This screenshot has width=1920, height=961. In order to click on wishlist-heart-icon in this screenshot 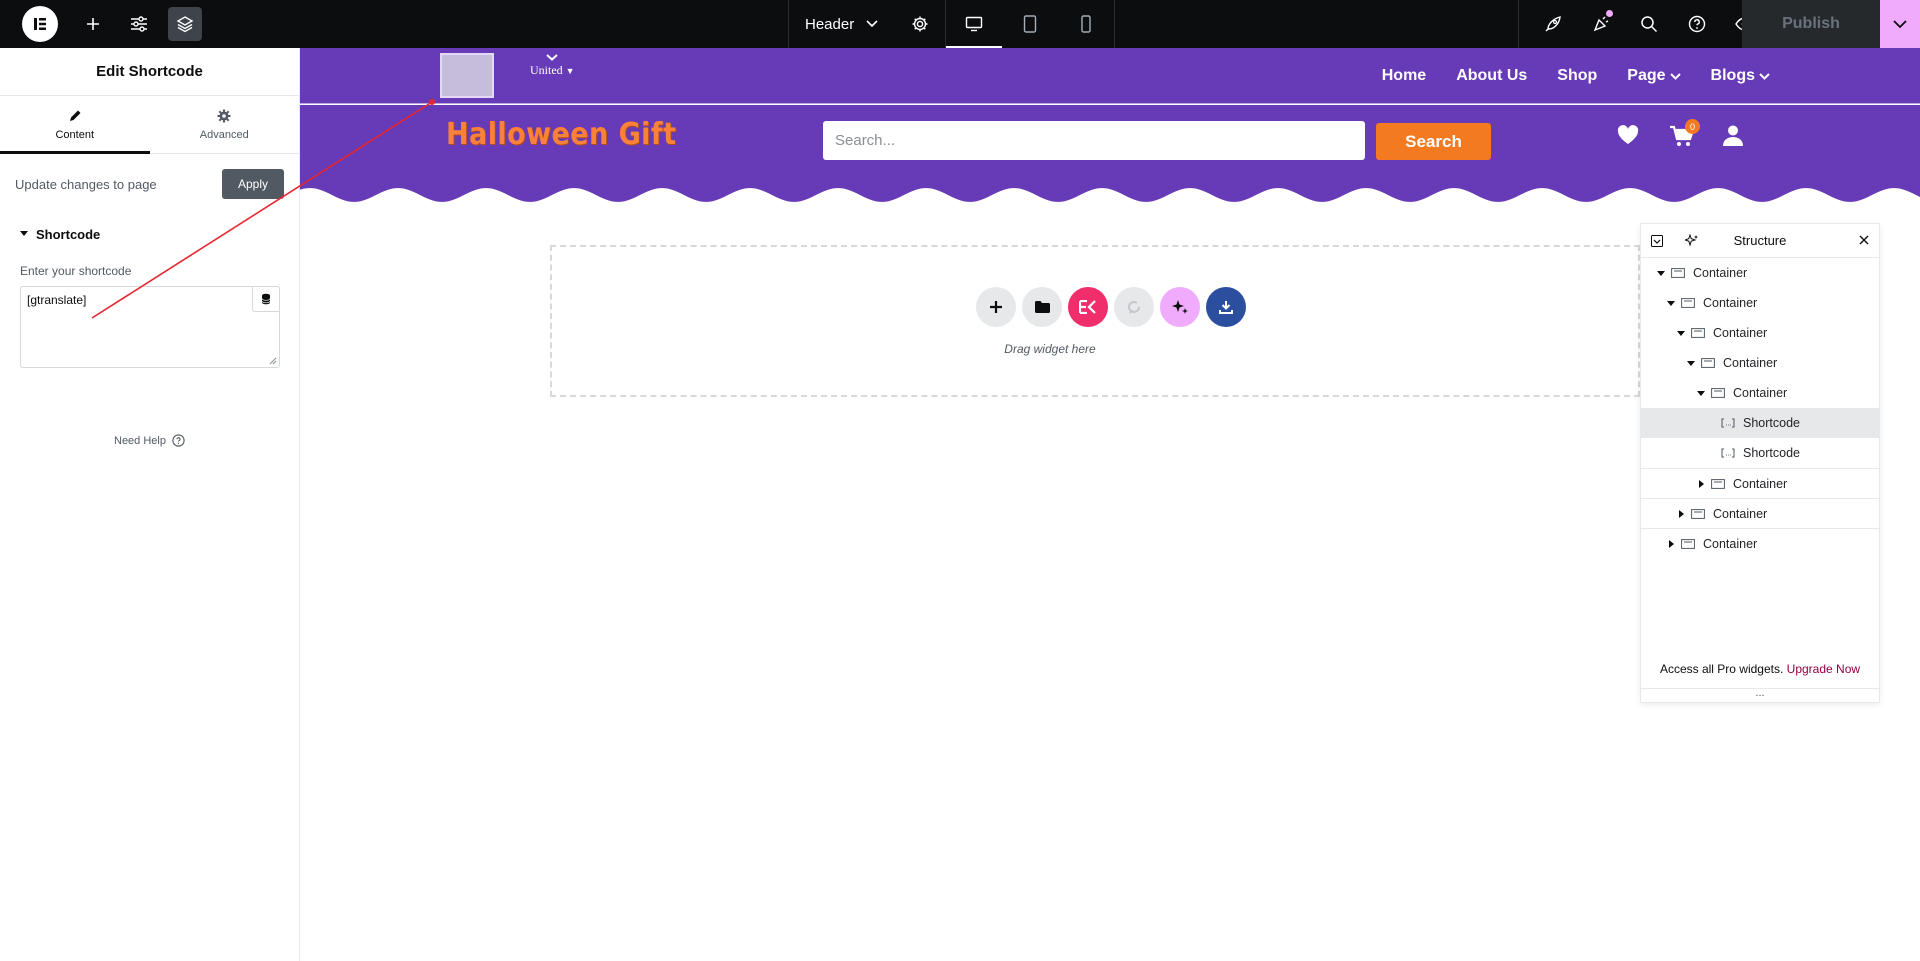, I will do `click(1628, 135)`.